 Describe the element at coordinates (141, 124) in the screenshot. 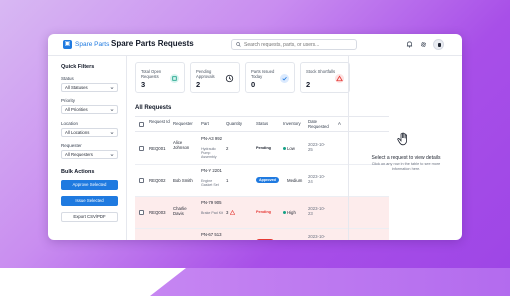

I see `select-all-checkbox` at that location.